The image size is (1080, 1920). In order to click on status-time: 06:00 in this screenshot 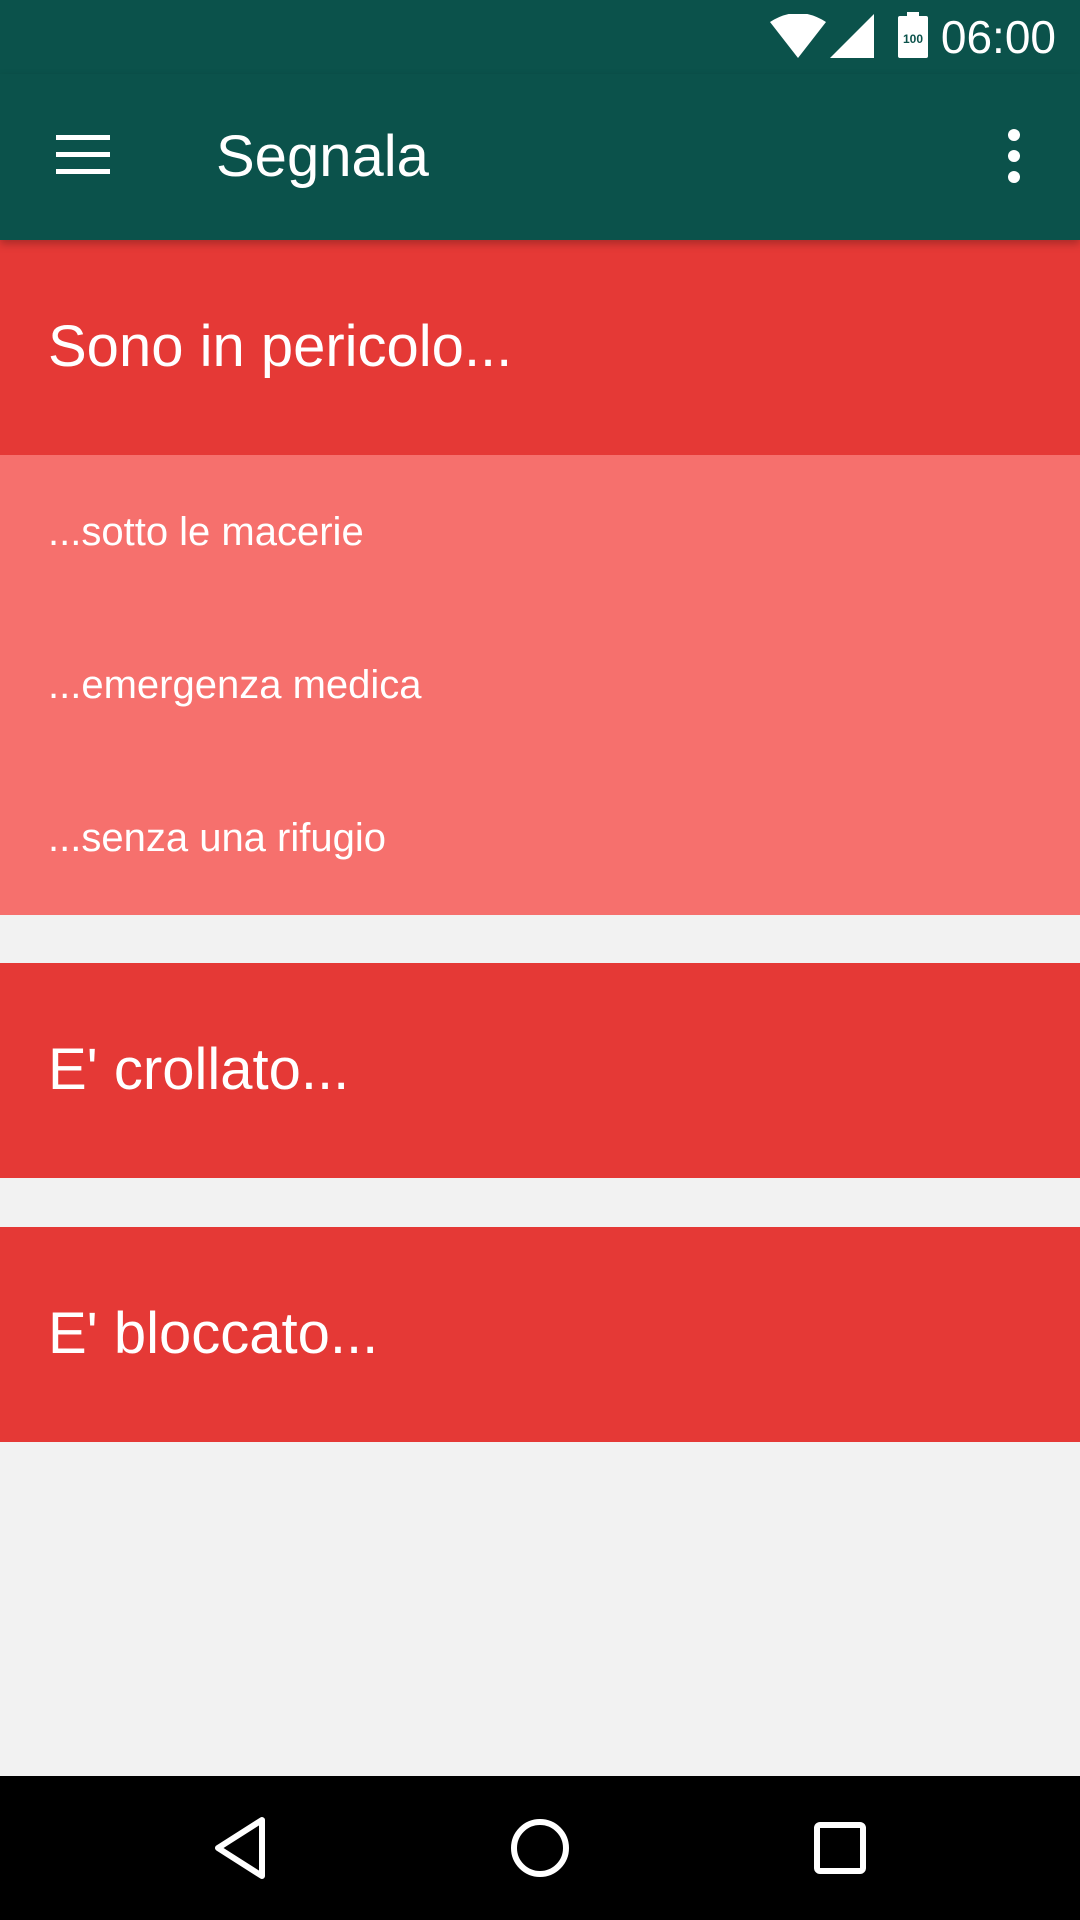, I will do `click(998, 37)`.